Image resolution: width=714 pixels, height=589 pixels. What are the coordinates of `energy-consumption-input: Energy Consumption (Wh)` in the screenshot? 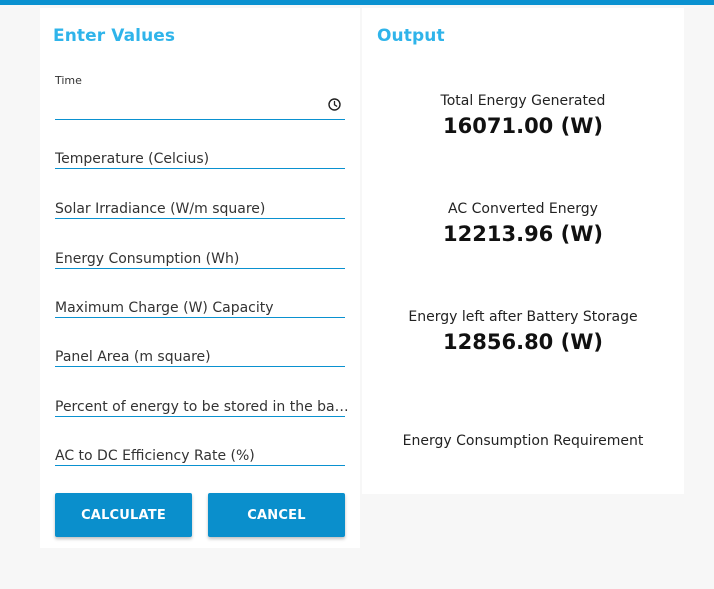 It's located at (200, 251).